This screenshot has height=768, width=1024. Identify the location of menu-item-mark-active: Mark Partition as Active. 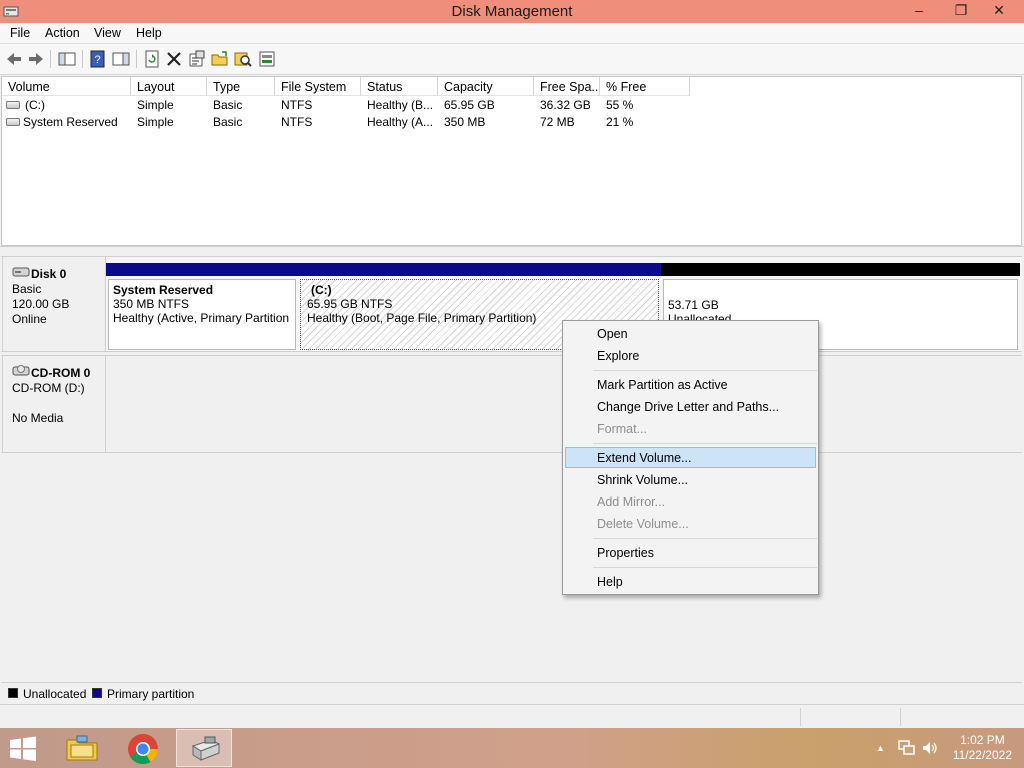
(690, 384).